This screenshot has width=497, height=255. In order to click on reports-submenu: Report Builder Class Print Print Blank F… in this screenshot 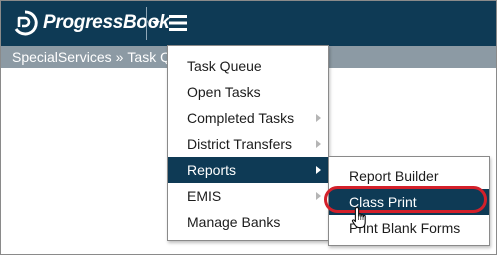, I will do `click(409, 201)`.